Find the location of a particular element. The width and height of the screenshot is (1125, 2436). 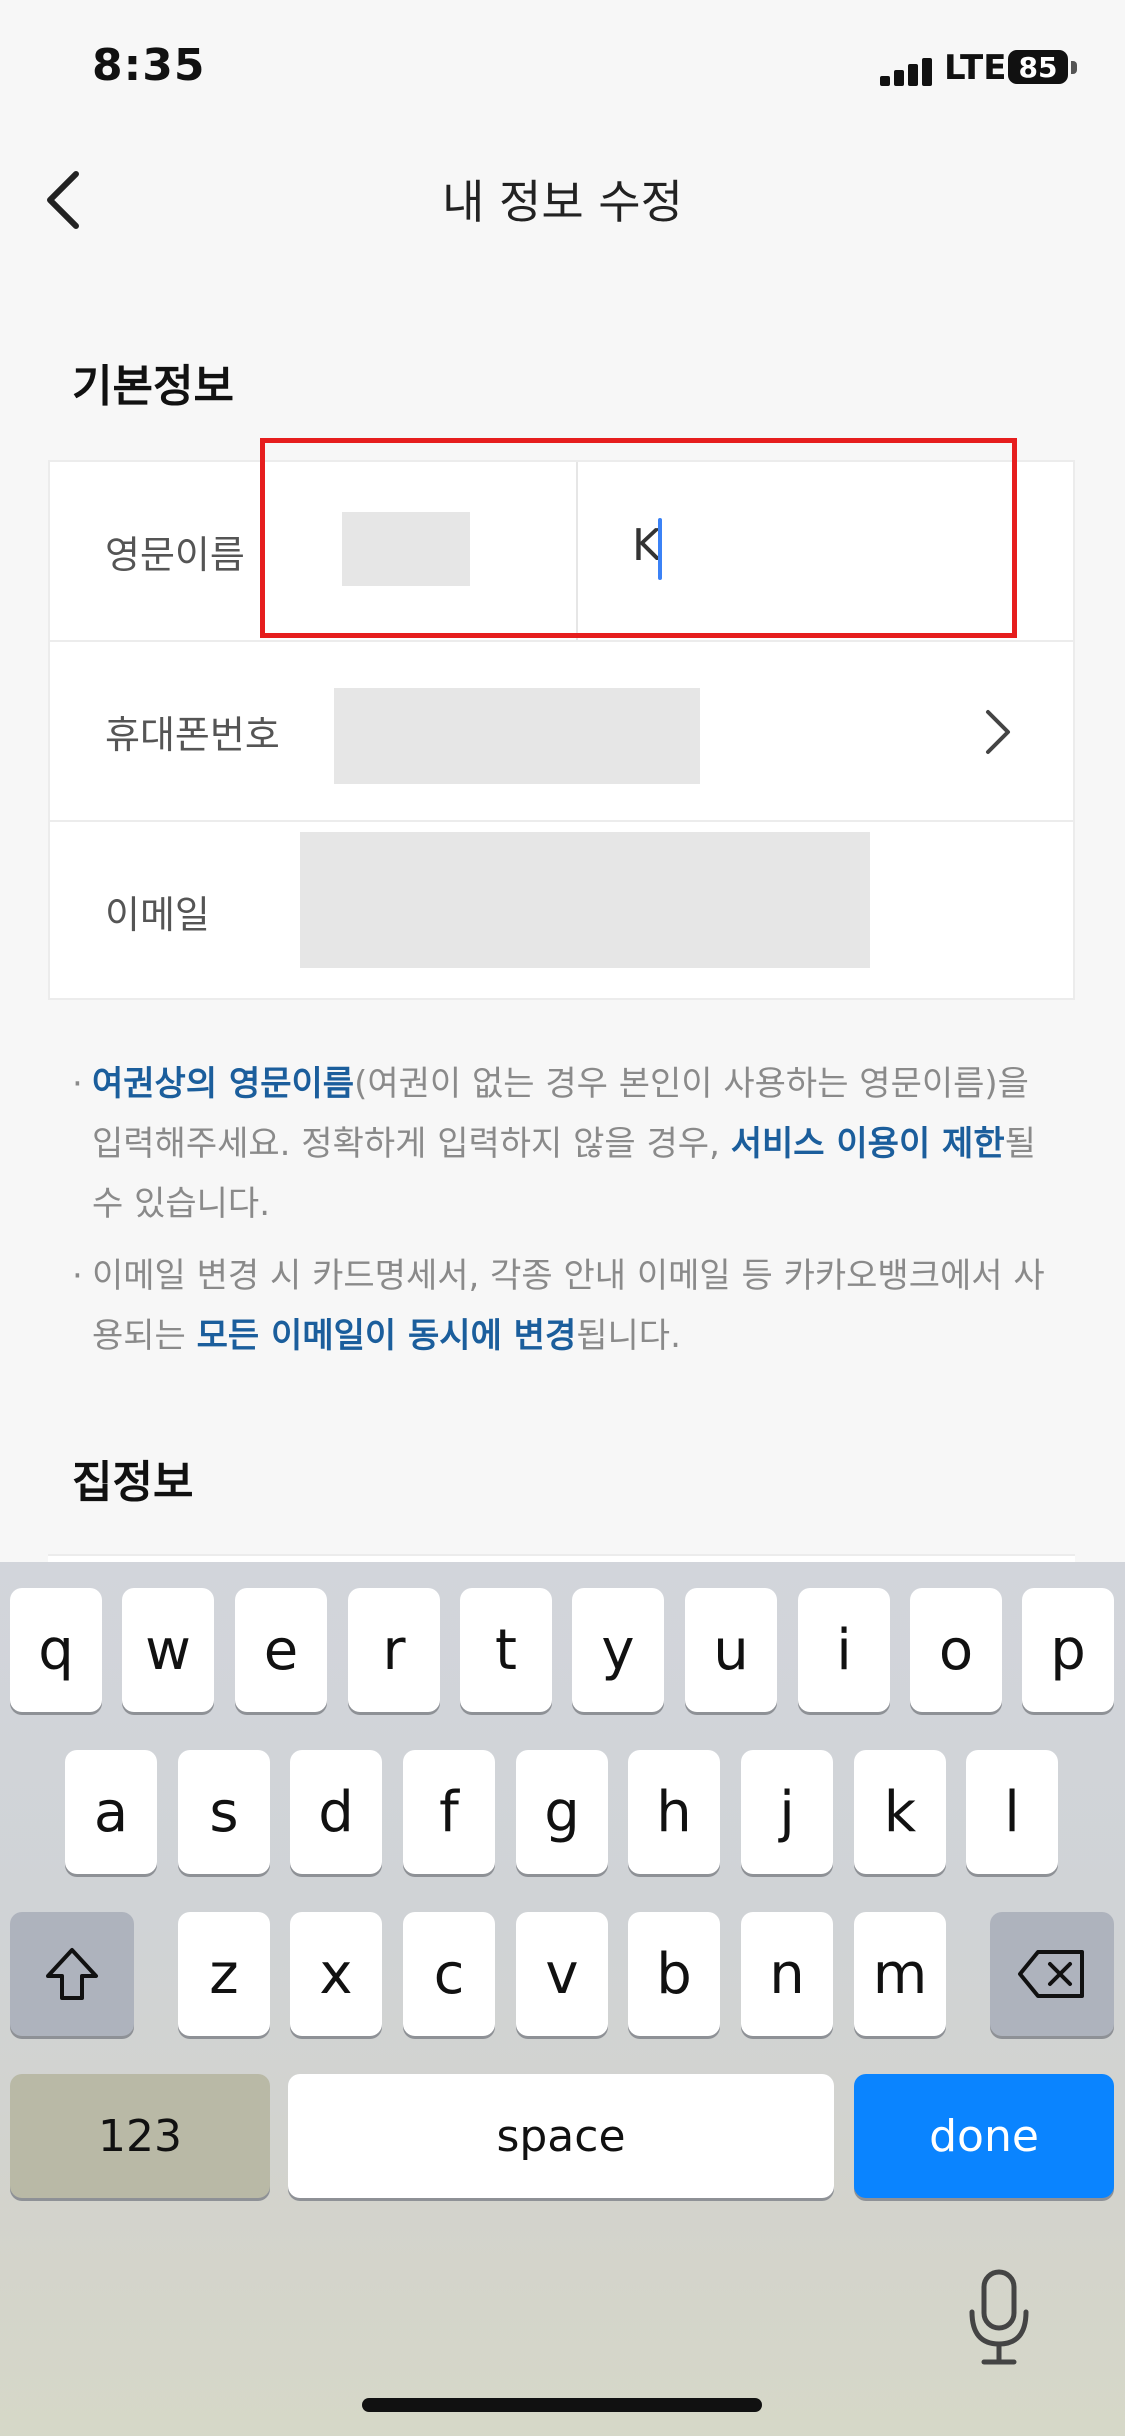

chevron-right-icon is located at coordinates (998, 732).